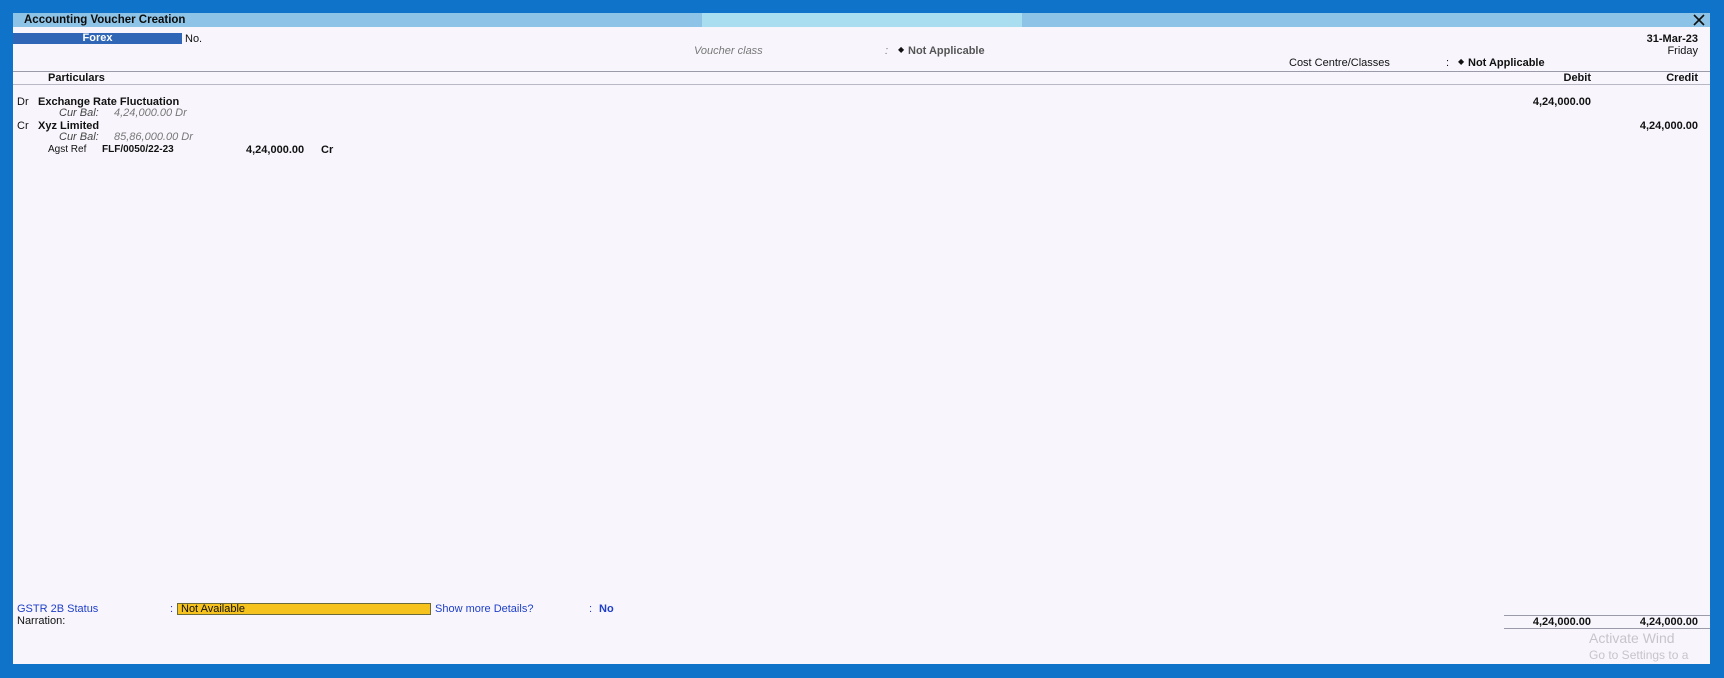 This screenshot has width=1724, height=678. What do you see at coordinates (606, 609) in the screenshot?
I see `show-more-value: No` at bounding box center [606, 609].